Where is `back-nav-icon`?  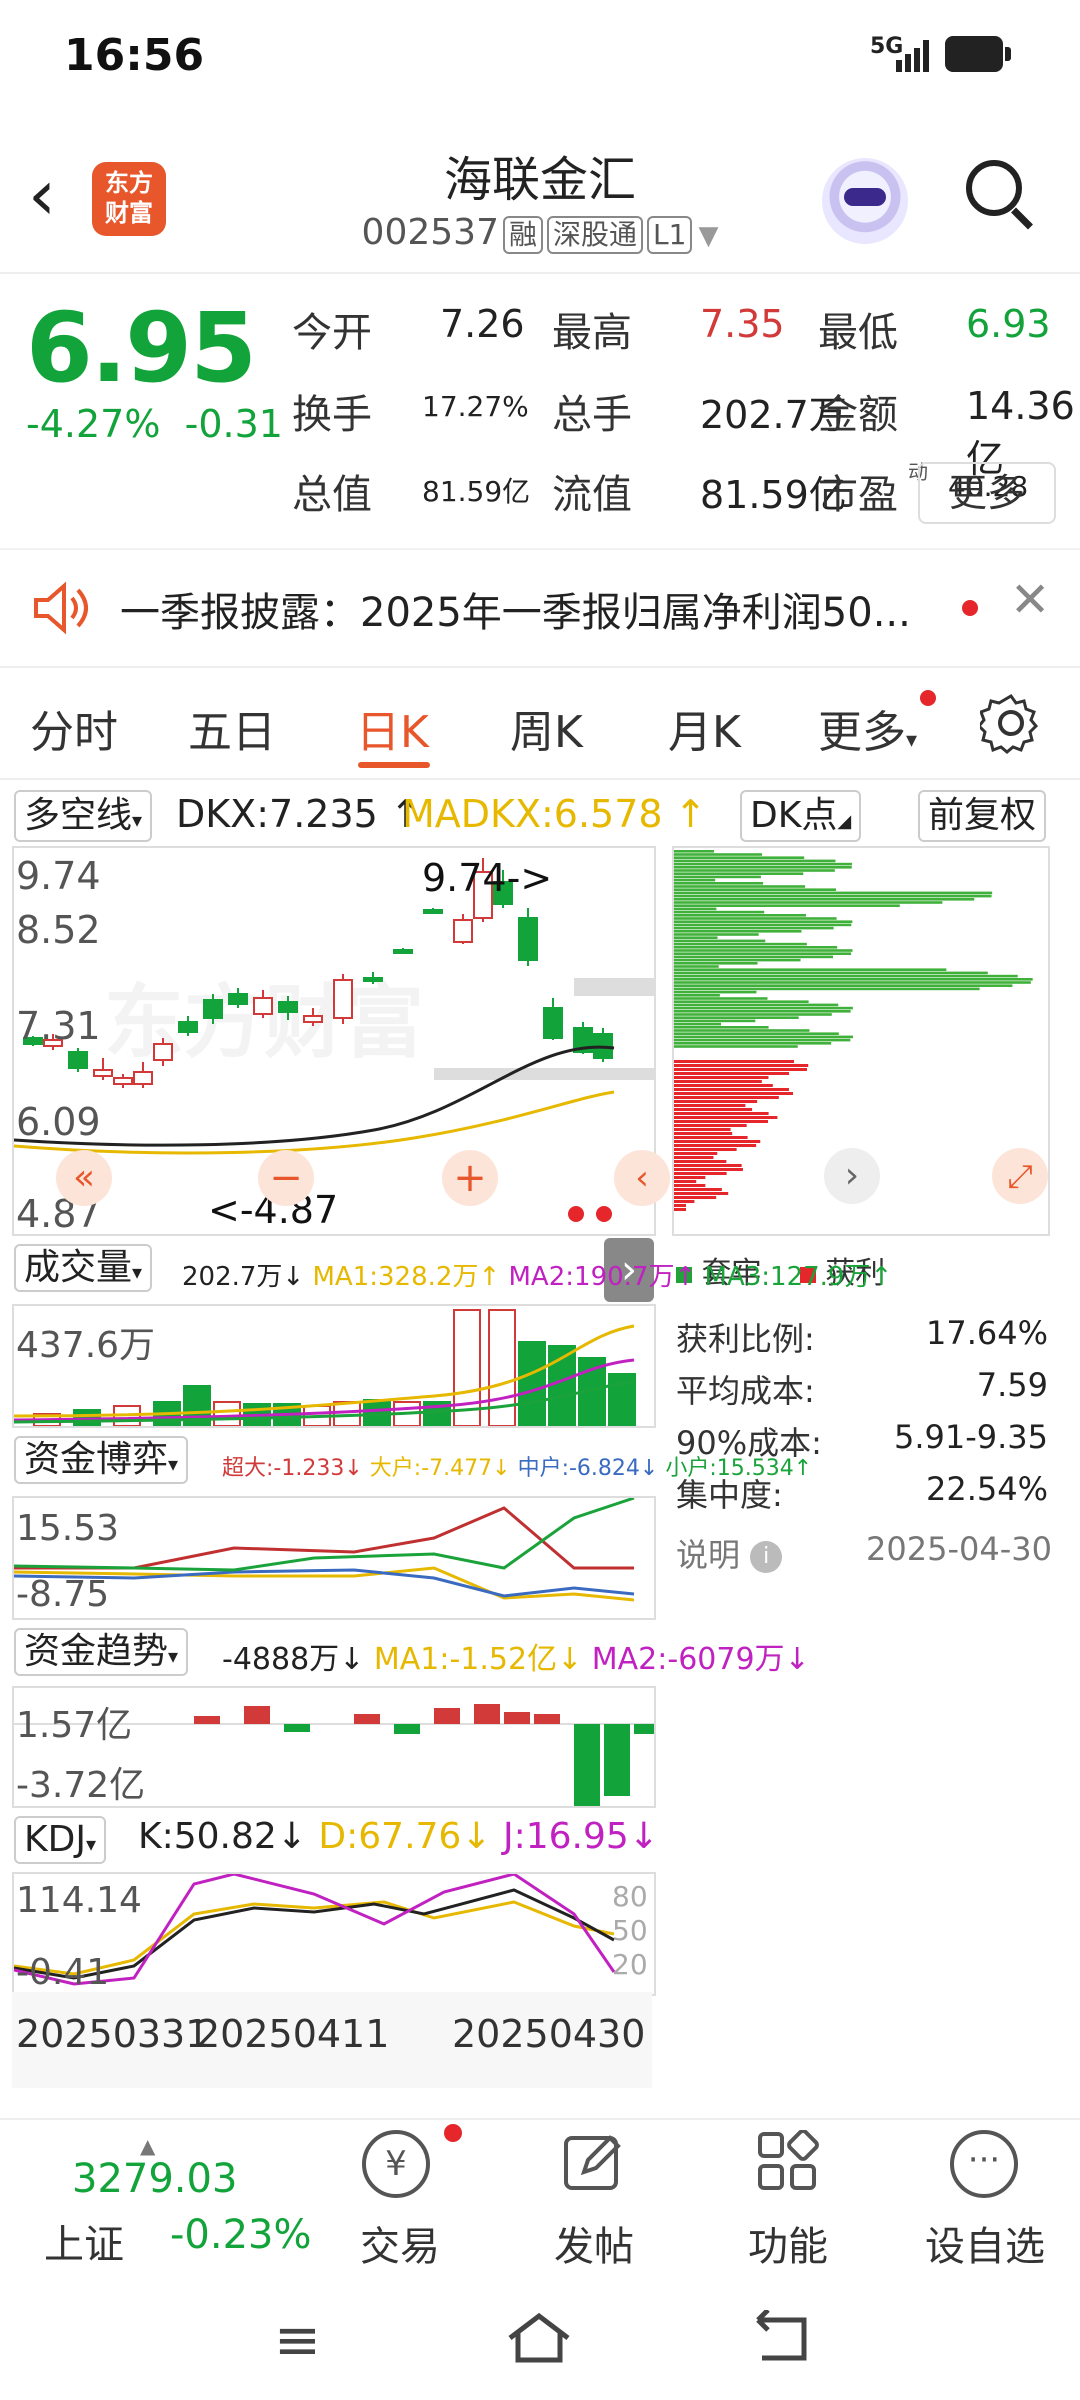 back-nav-icon is located at coordinates (783, 2338).